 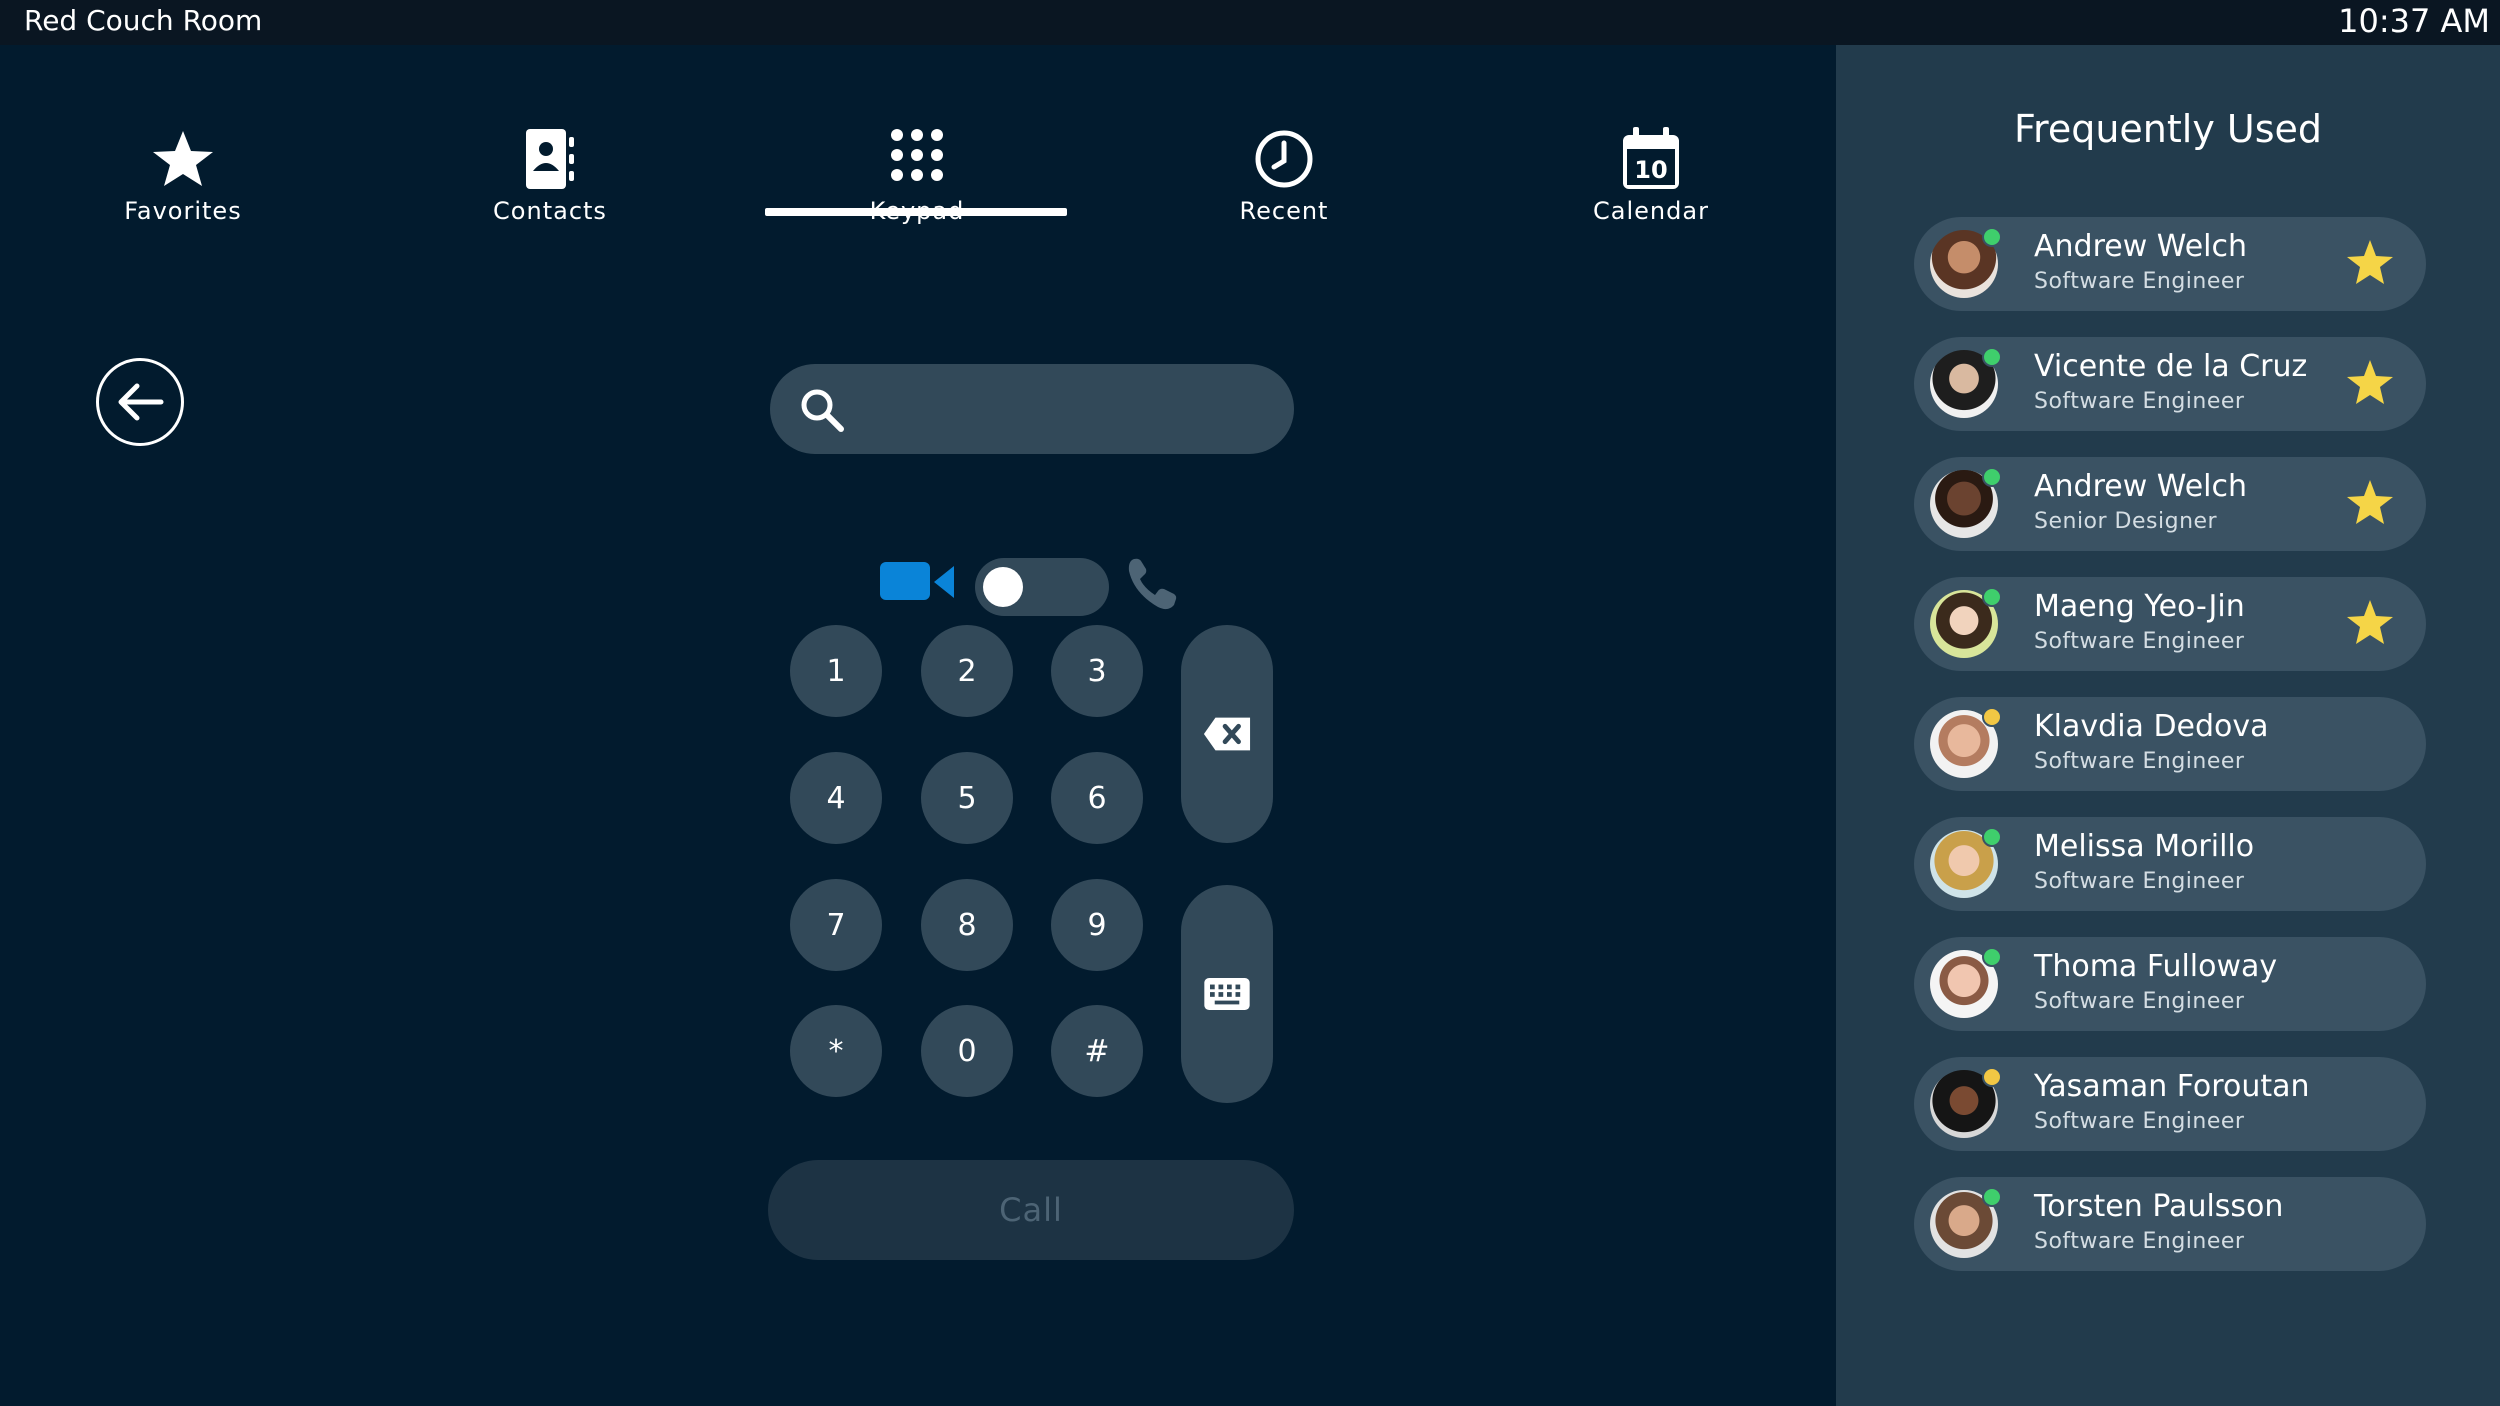 I want to click on contact-item: Klavdia Dedova Software Engineer, so click(x=2170, y=744).